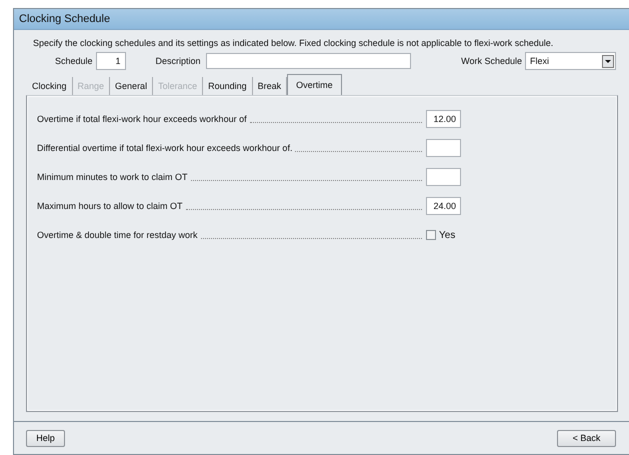  What do you see at coordinates (112, 177) in the screenshot?
I see `setting-label: Minimum minutes to work to claim OT` at bounding box center [112, 177].